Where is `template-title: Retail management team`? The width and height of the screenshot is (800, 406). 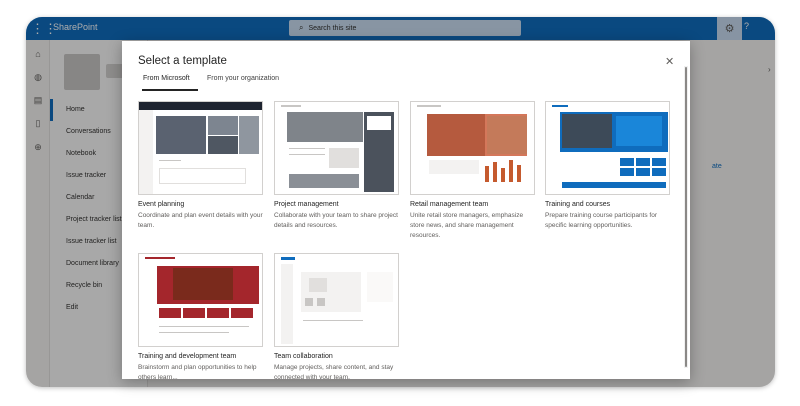 template-title: Retail management team is located at coordinates (449, 204).